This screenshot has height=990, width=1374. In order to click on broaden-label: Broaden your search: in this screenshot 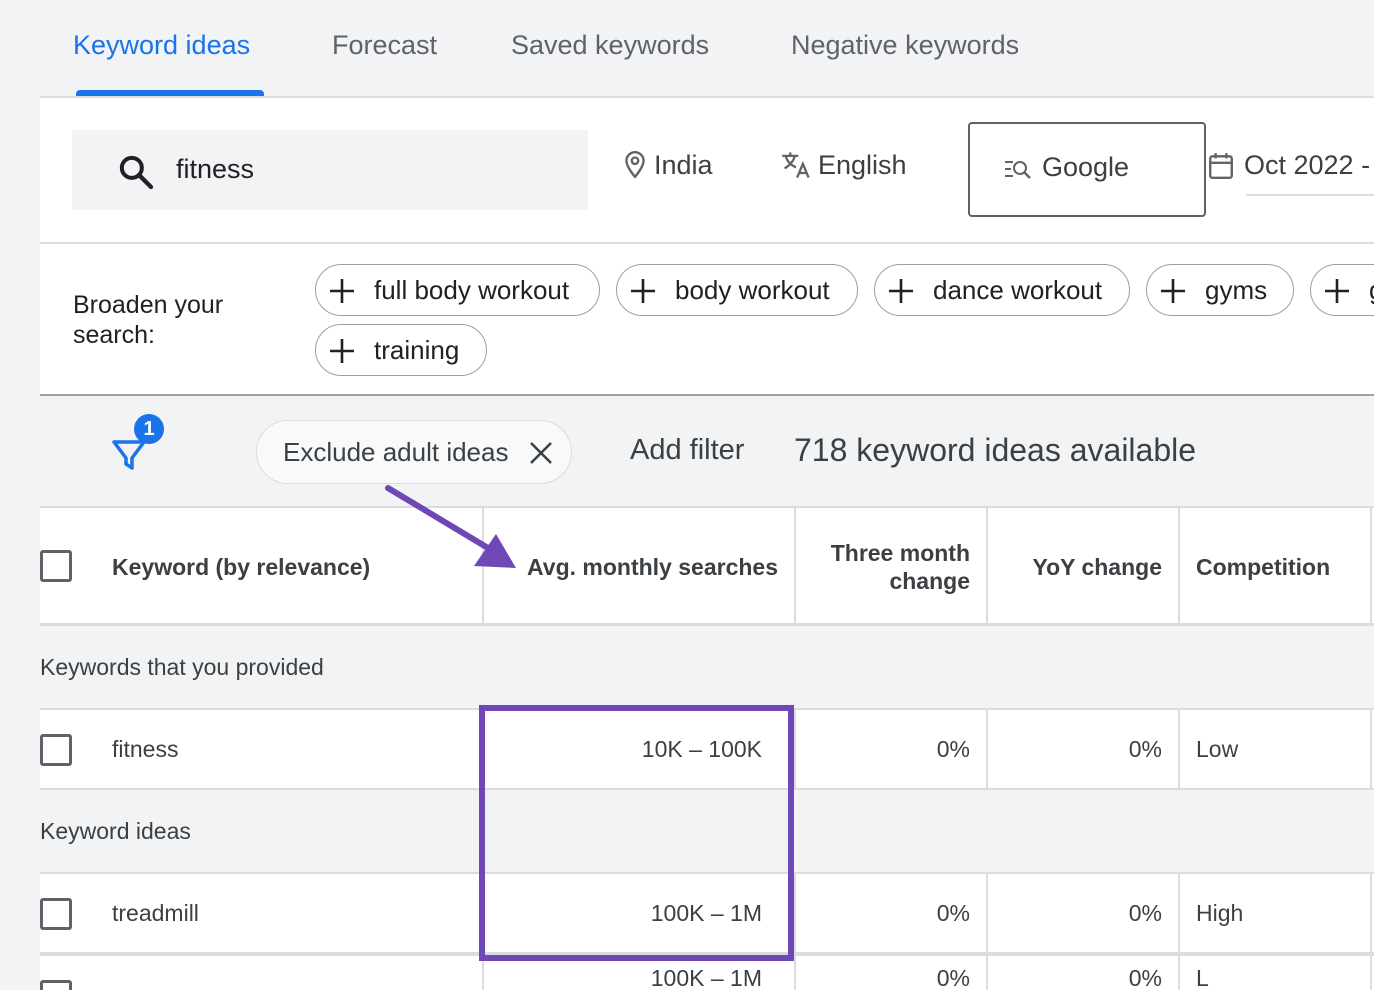, I will do `click(148, 320)`.